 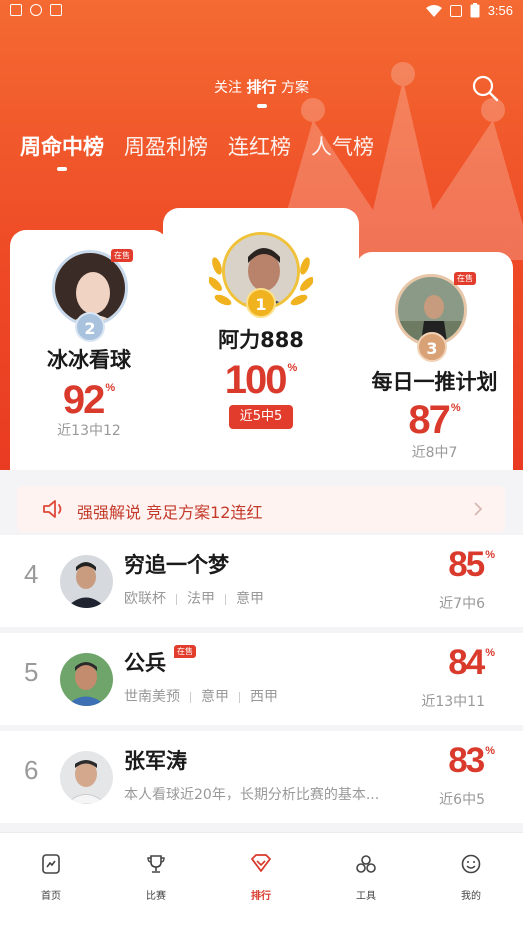 I want to click on trophy-icon, so click(x=156, y=864).